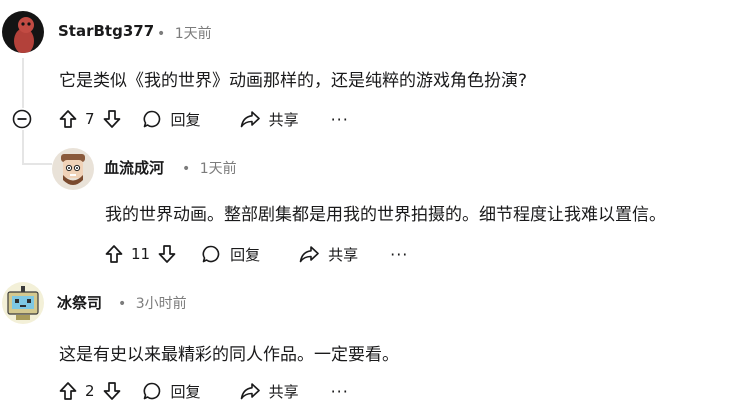 The image size is (750, 417). I want to click on vote-count: 2, so click(90, 391).